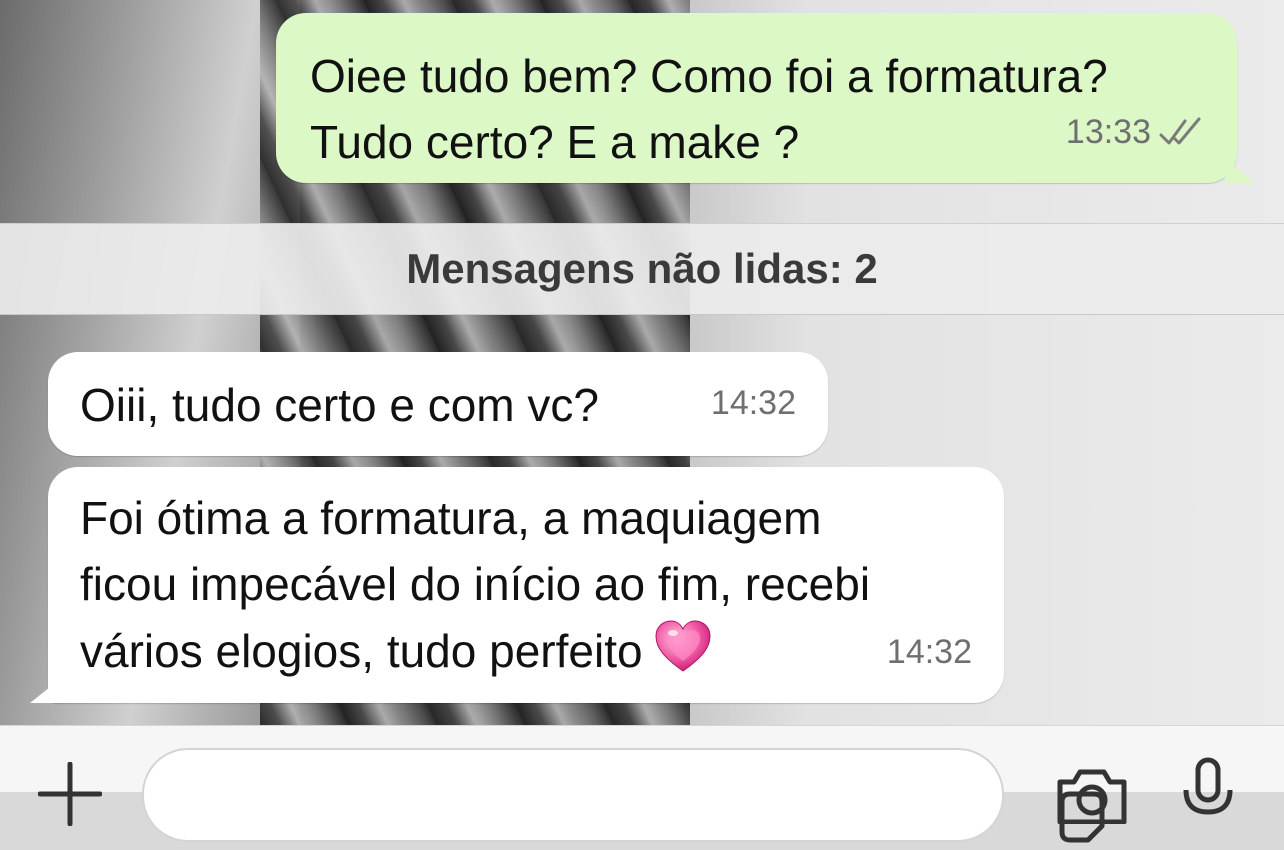 This screenshot has width=1284, height=850. I want to click on message-line: Oiii, tudo certo e com vc?, so click(339, 405).